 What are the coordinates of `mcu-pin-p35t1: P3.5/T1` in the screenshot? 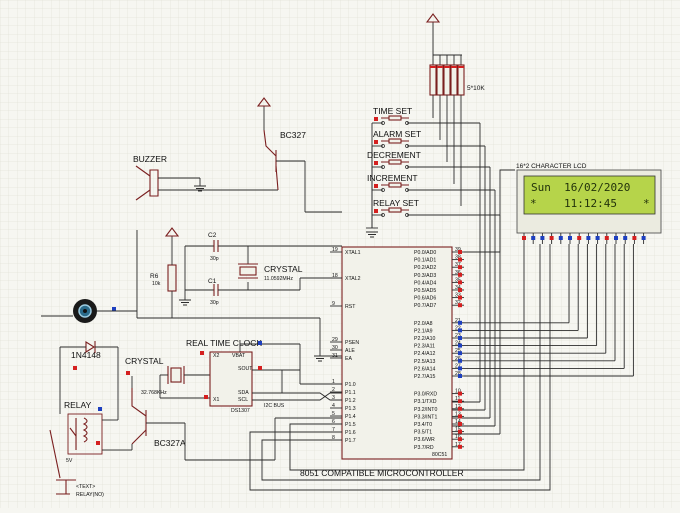 It's located at (423, 433).